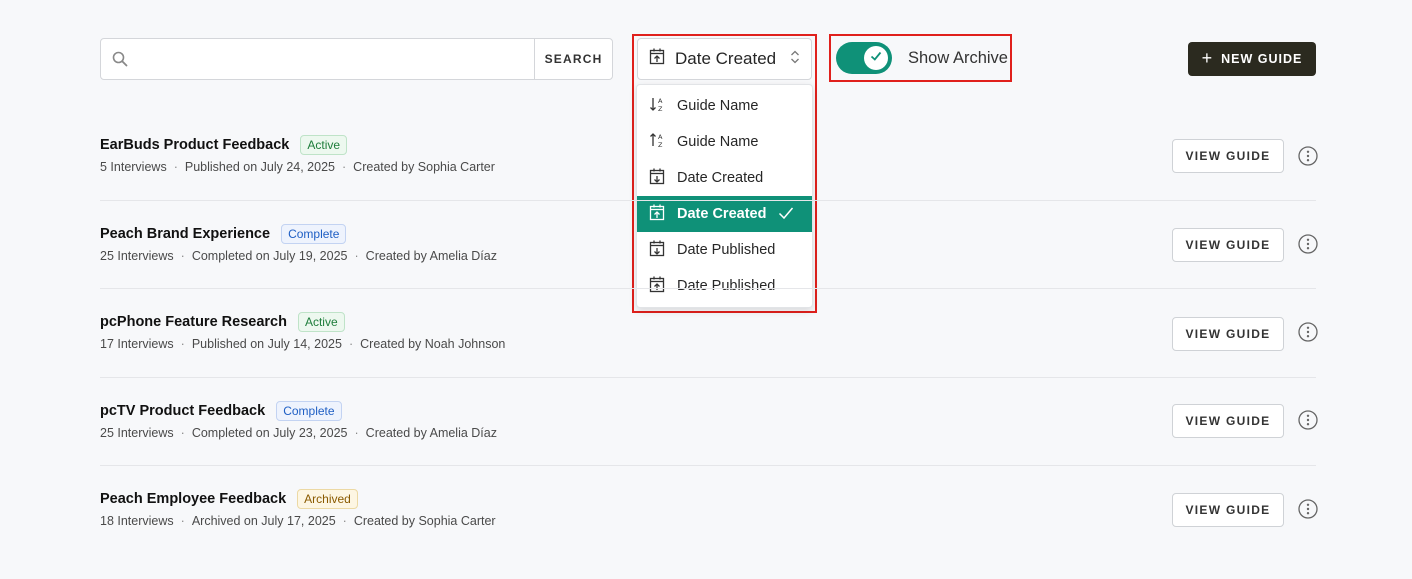 The image size is (1412, 579). What do you see at coordinates (193, 322) in the screenshot?
I see `guide-title: pcPhone Feature Research` at bounding box center [193, 322].